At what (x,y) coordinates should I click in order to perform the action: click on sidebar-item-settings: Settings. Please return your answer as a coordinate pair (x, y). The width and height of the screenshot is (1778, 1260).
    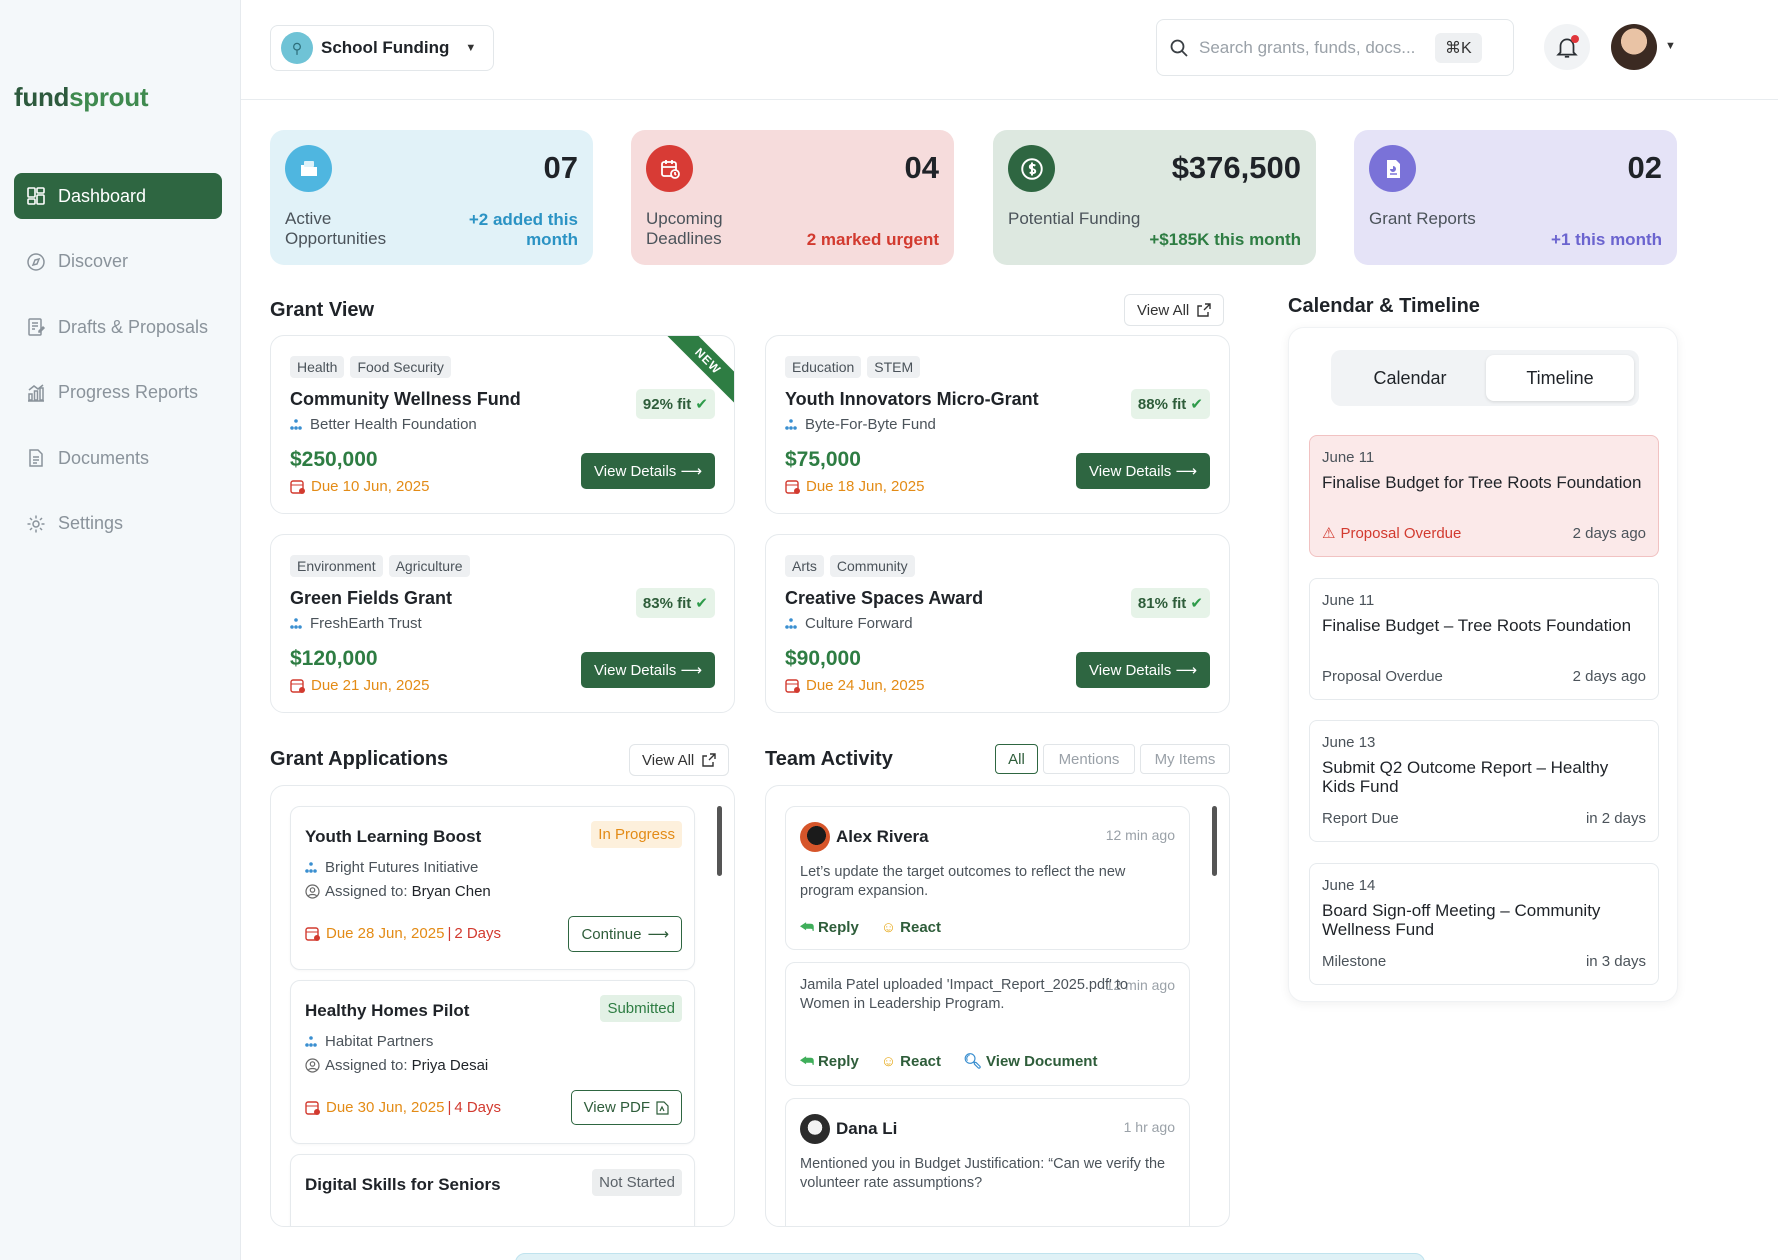
    Looking at the image, I should click on (118, 524).